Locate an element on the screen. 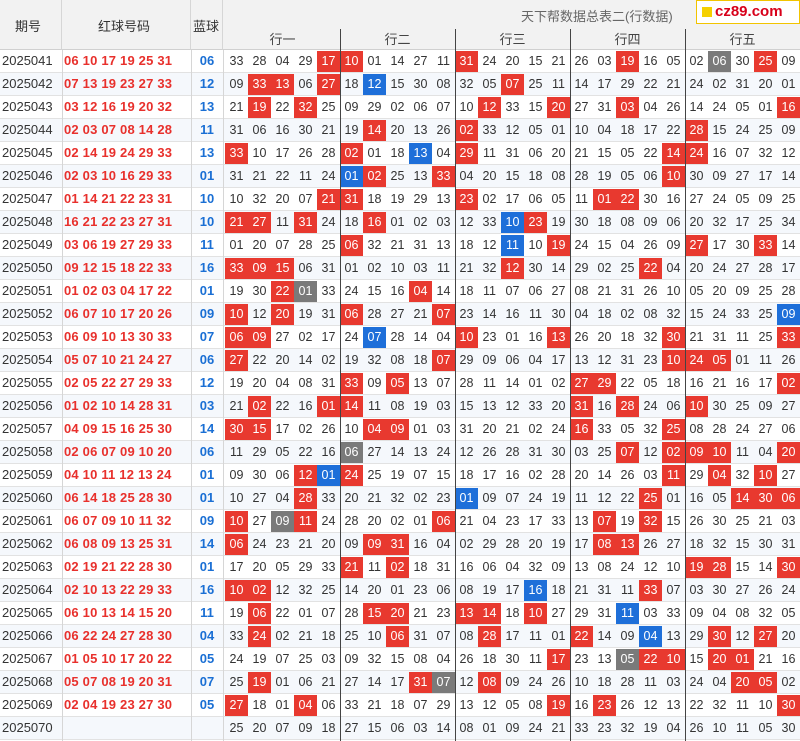  data-cell: 31 is located at coordinates (627, 291).